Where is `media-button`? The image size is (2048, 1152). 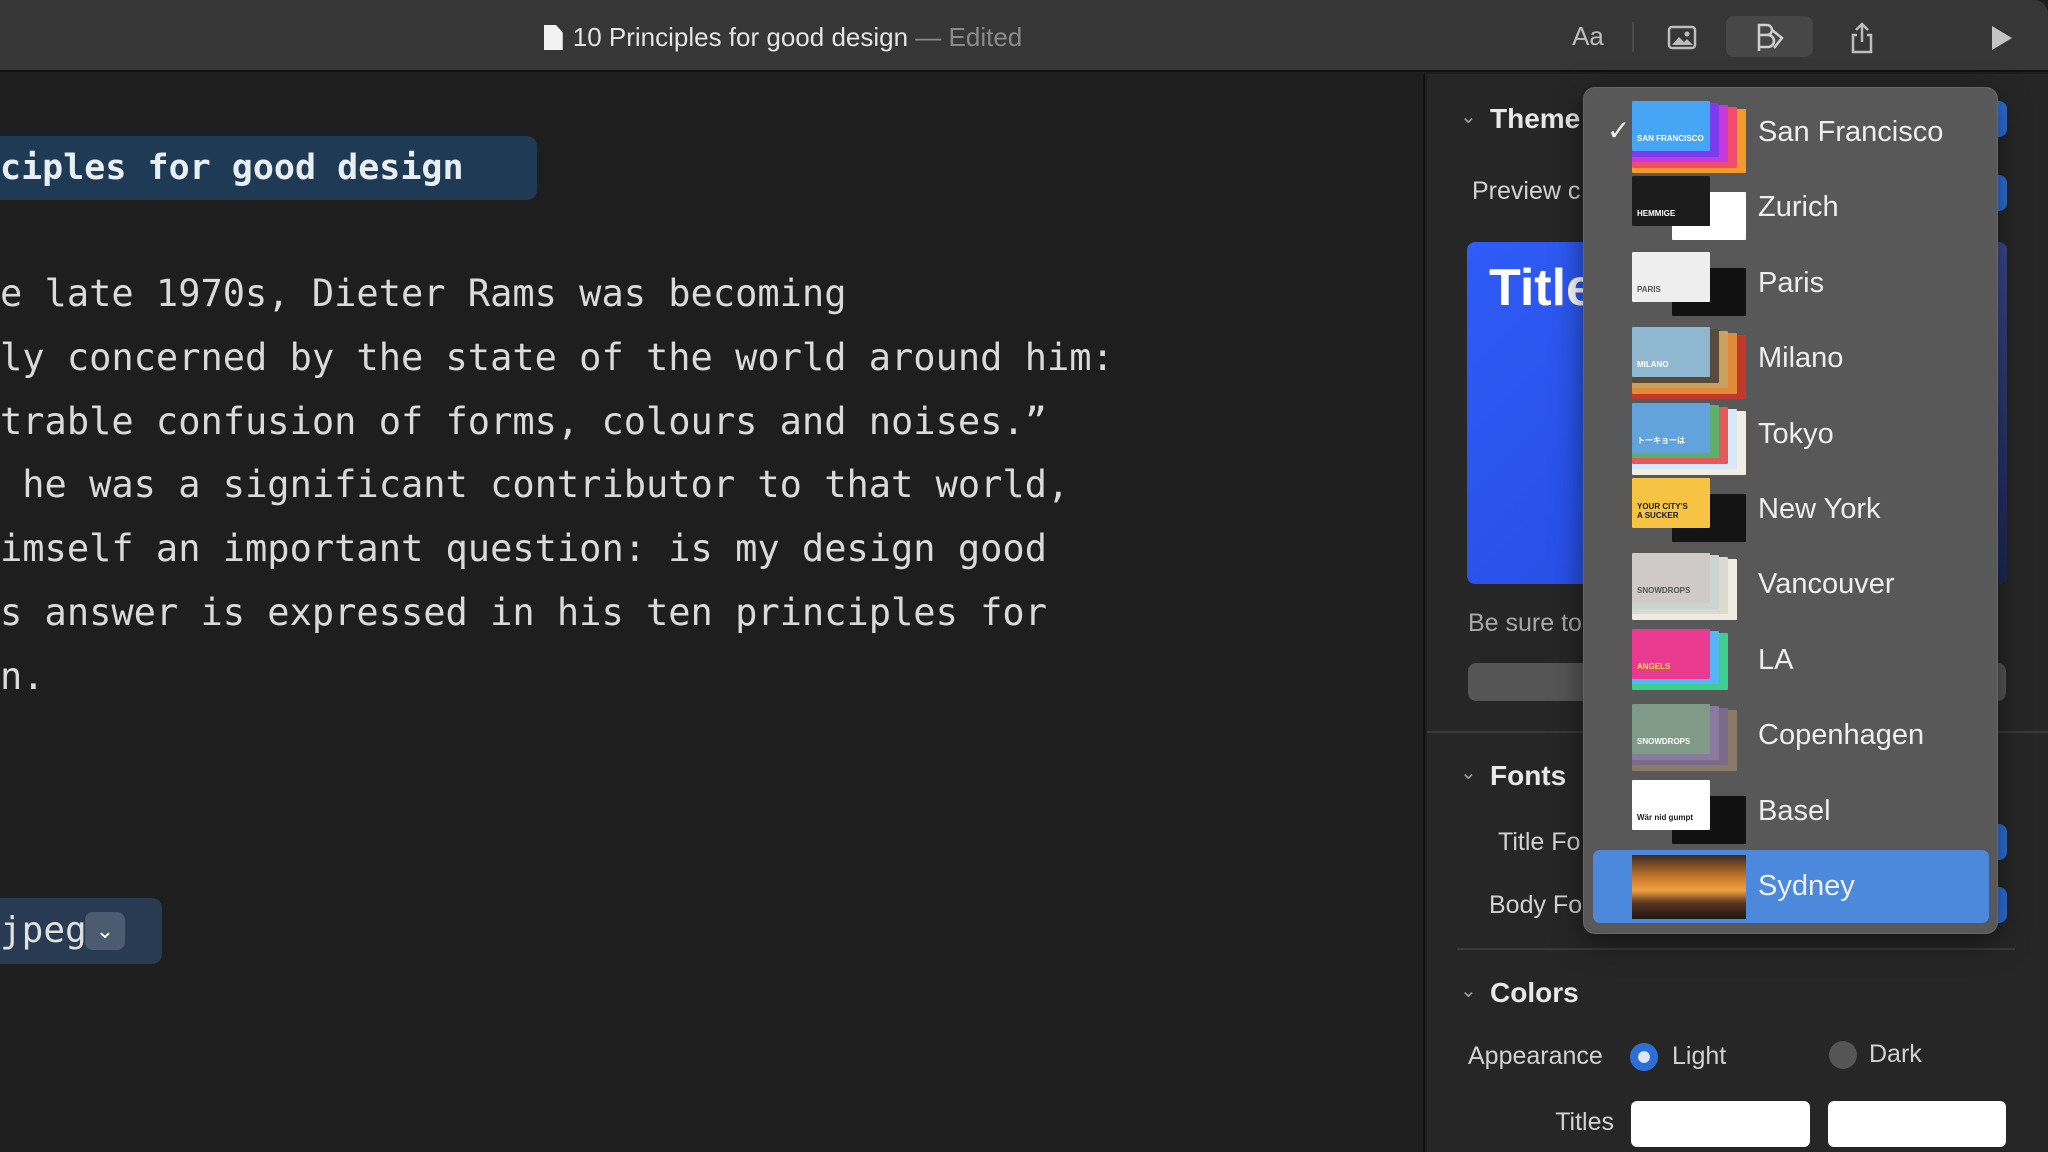
media-button is located at coordinates (1682, 36).